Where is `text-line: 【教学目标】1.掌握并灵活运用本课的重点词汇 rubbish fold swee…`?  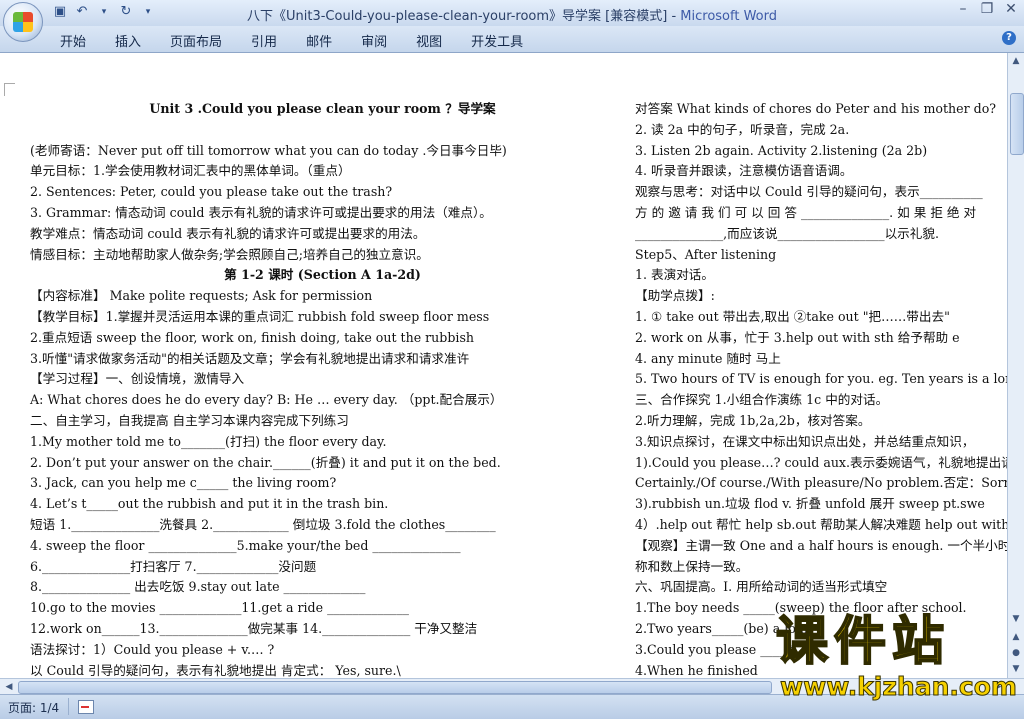
text-line: 【教学目标】1.掌握并灵活运用本课的重点词汇 rubbish fold swee… is located at coordinates (260, 316).